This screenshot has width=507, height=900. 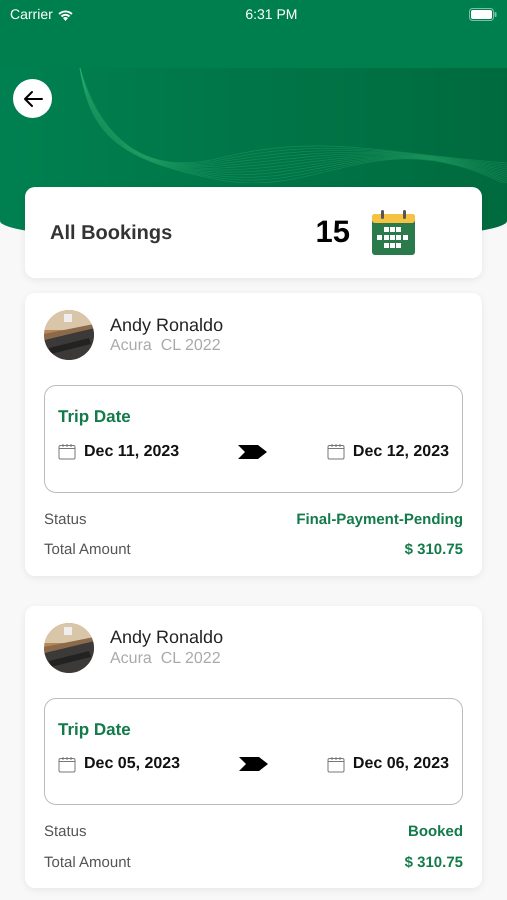 I want to click on back-button, so click(x=32, y=98).